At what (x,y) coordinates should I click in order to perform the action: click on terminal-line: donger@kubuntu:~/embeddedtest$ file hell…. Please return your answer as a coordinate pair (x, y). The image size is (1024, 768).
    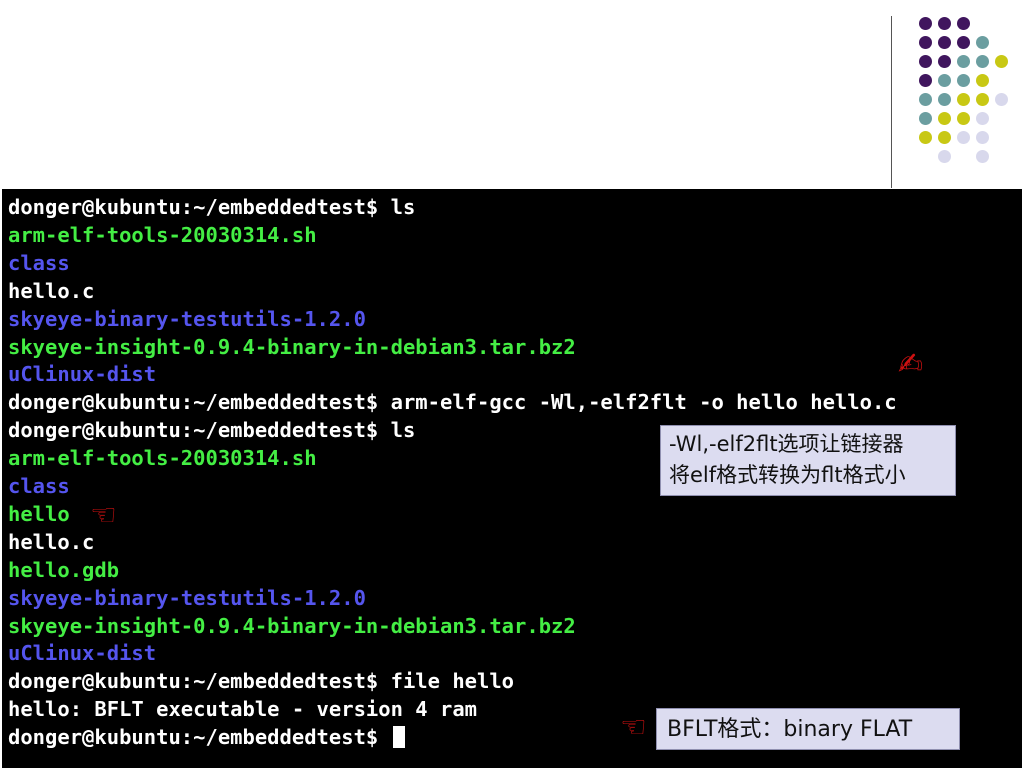
    Looking at the image, I should click on (261, 681).